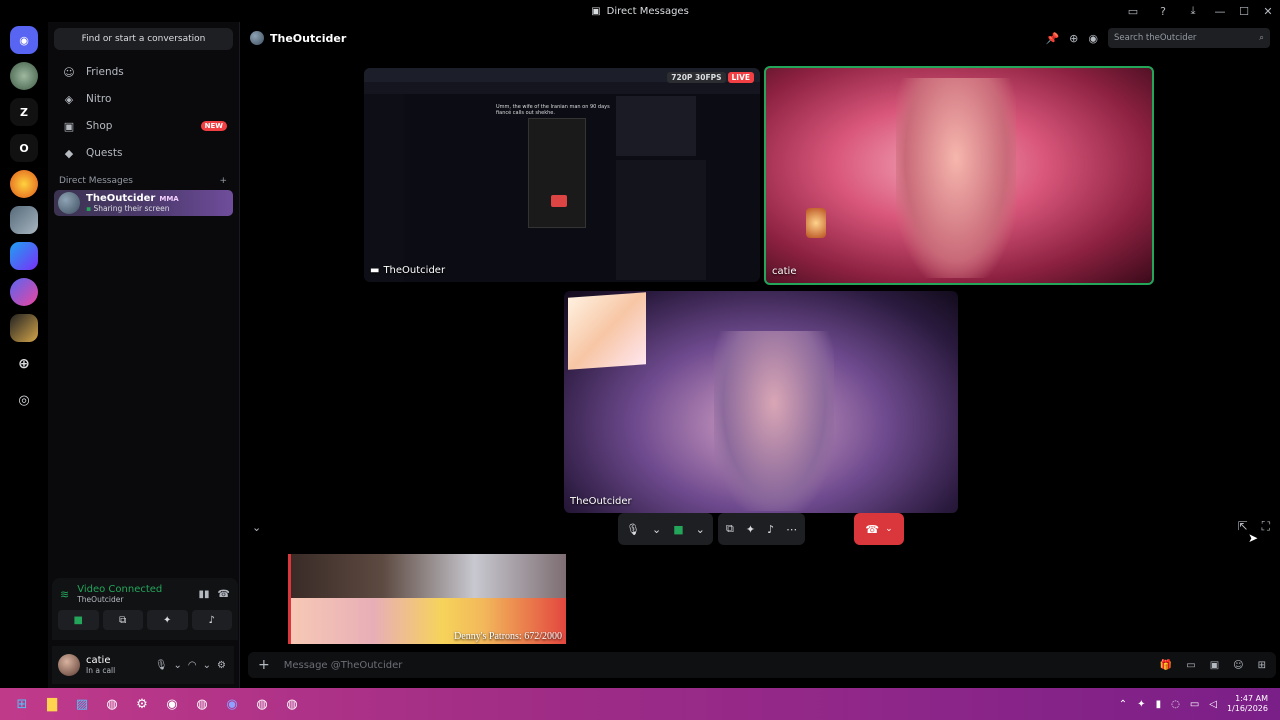 The image size is (1280, 720). Describe the element at coordinates (82, 704) in the screenshot. I see `app-icon: ▨` at that location.